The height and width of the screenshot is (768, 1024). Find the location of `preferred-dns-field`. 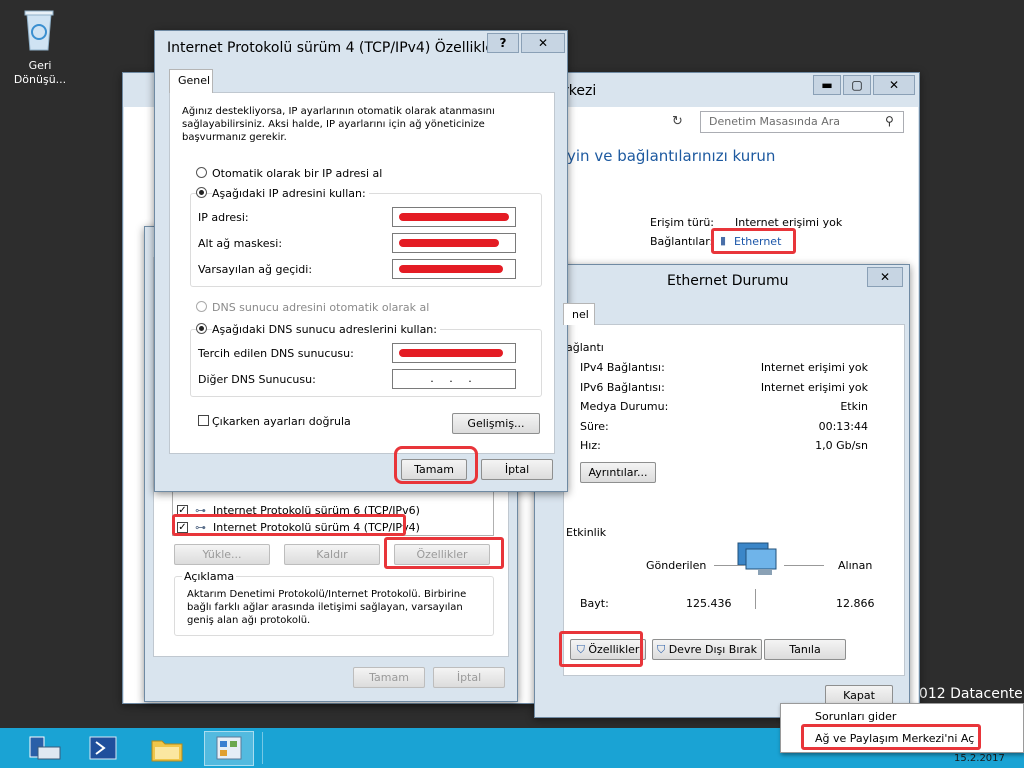

preferred-dns-field is located at coordinates (454, 353).